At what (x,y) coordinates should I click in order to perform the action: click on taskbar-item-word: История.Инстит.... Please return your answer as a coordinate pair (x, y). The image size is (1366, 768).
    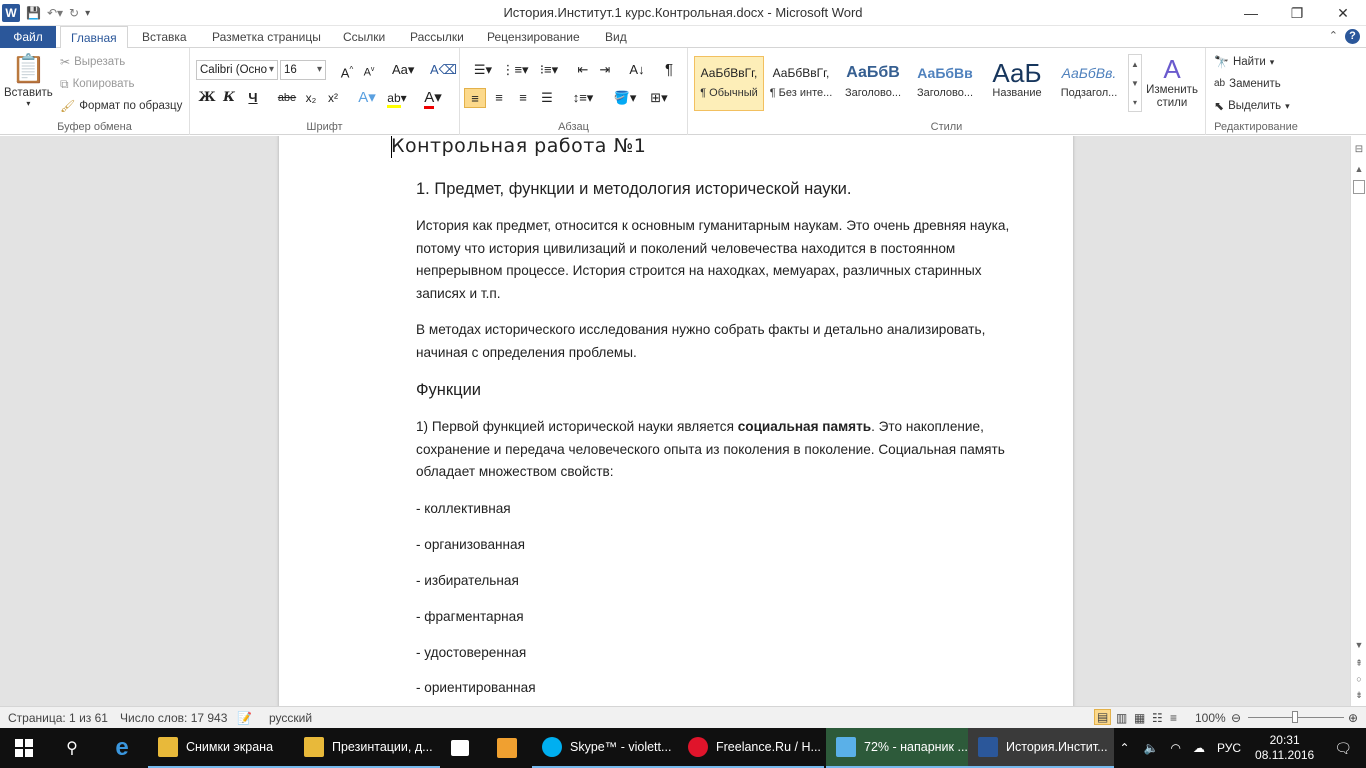
    Looking at the image, I should click on (1041, 748).